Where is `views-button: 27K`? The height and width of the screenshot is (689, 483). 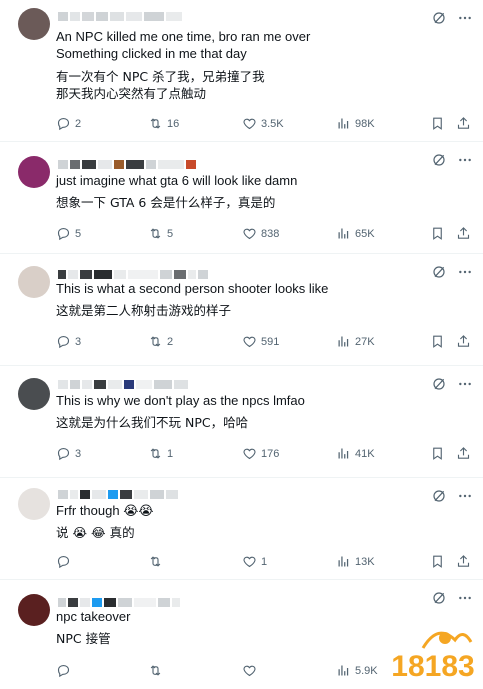
views-button: 27K is located at coordinates (355, 341).